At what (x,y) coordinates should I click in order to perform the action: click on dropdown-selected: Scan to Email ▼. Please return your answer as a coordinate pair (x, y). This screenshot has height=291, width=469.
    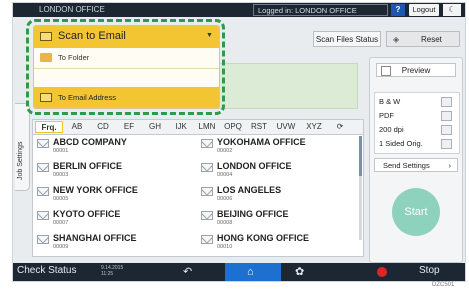
    Looking at the image, I should click on (126, 37).